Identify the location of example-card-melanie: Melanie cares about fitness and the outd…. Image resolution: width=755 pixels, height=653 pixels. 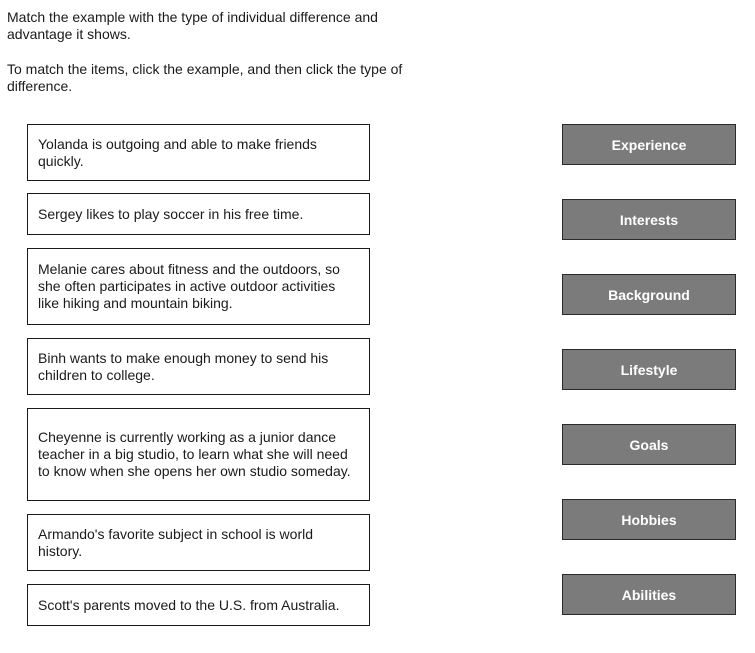
(198, 286).